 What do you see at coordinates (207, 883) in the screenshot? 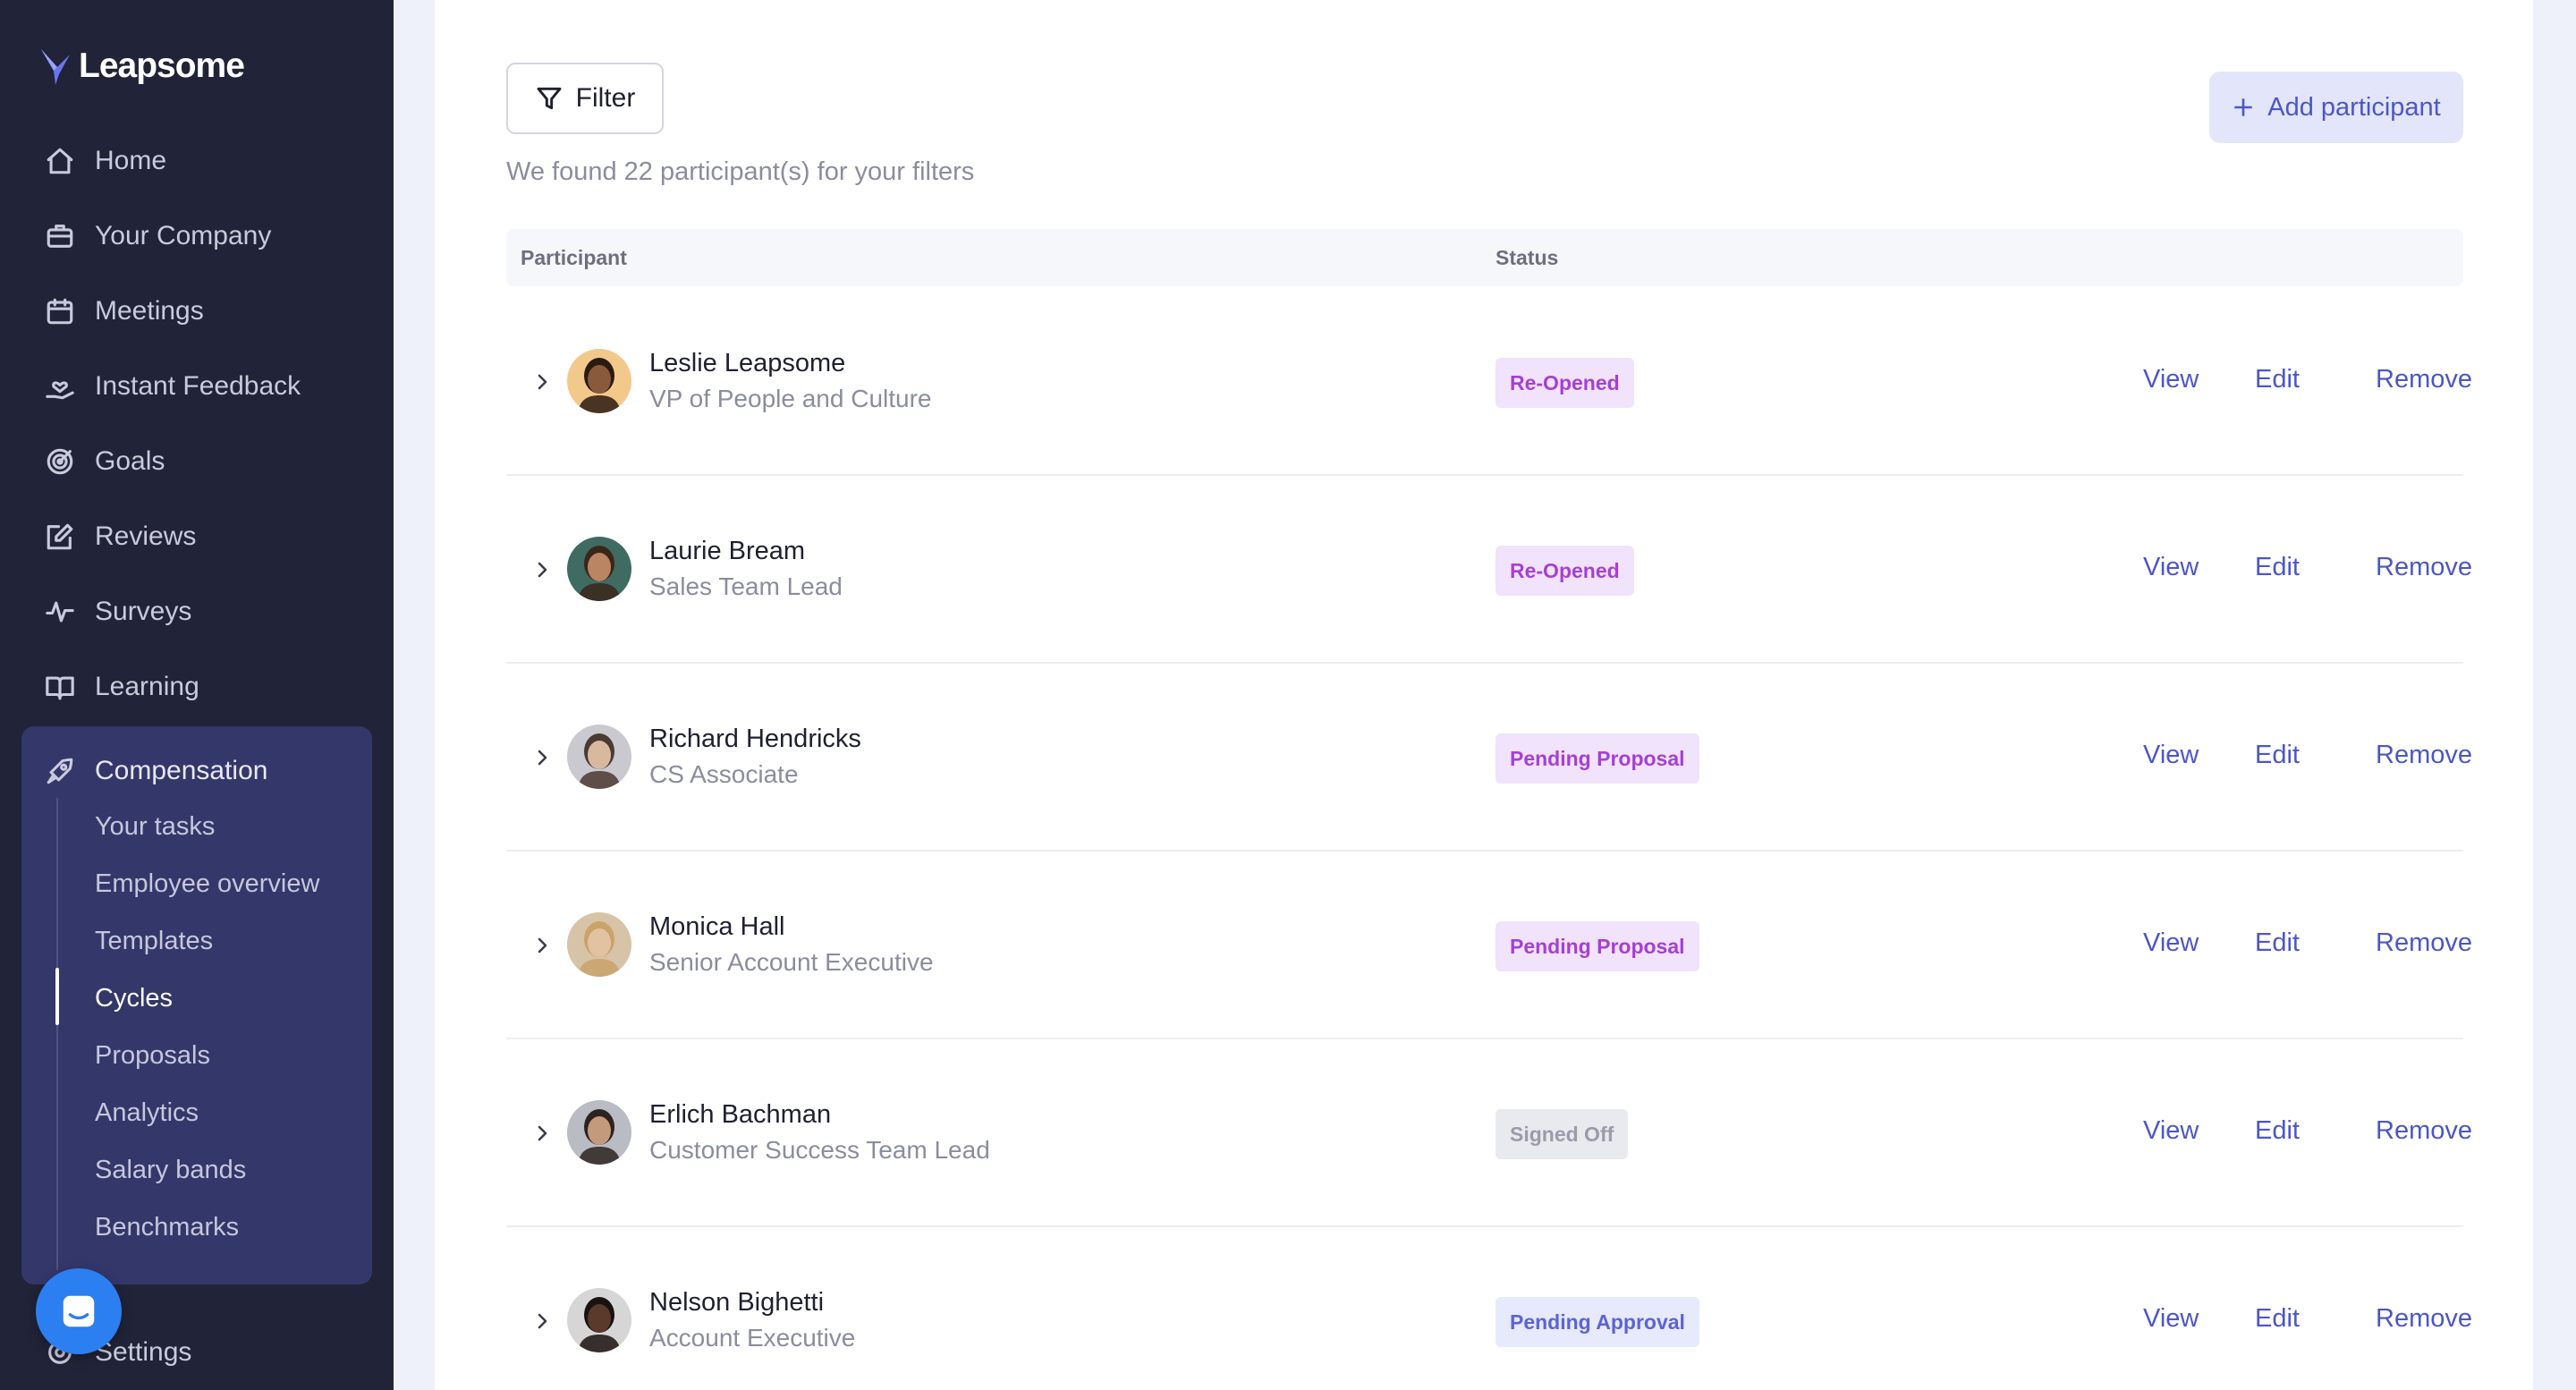
I see `submenu-employee-overview: Employee overview` at bounding box center [207, 883].